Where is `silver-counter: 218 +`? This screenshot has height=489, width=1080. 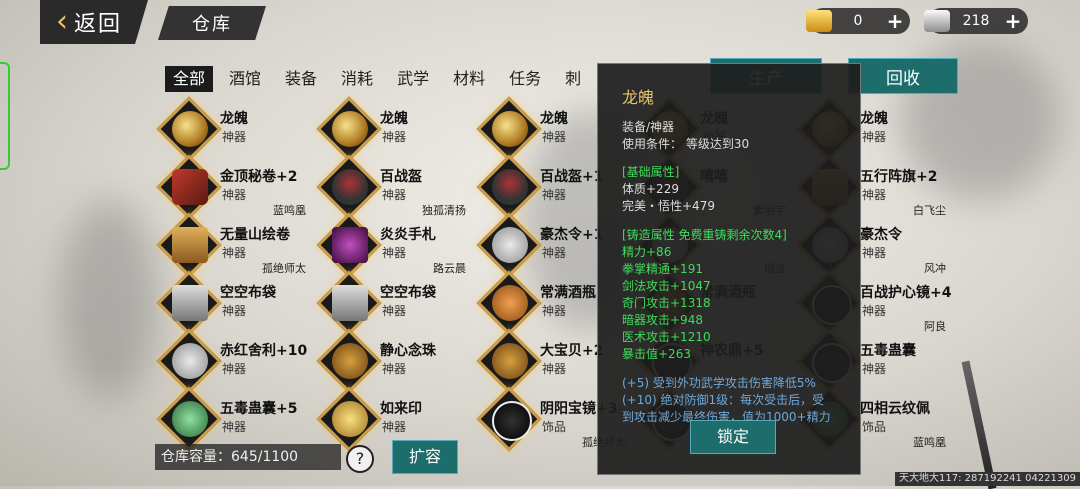
silver-counter: 218 + is located at coordinates (976, 21).